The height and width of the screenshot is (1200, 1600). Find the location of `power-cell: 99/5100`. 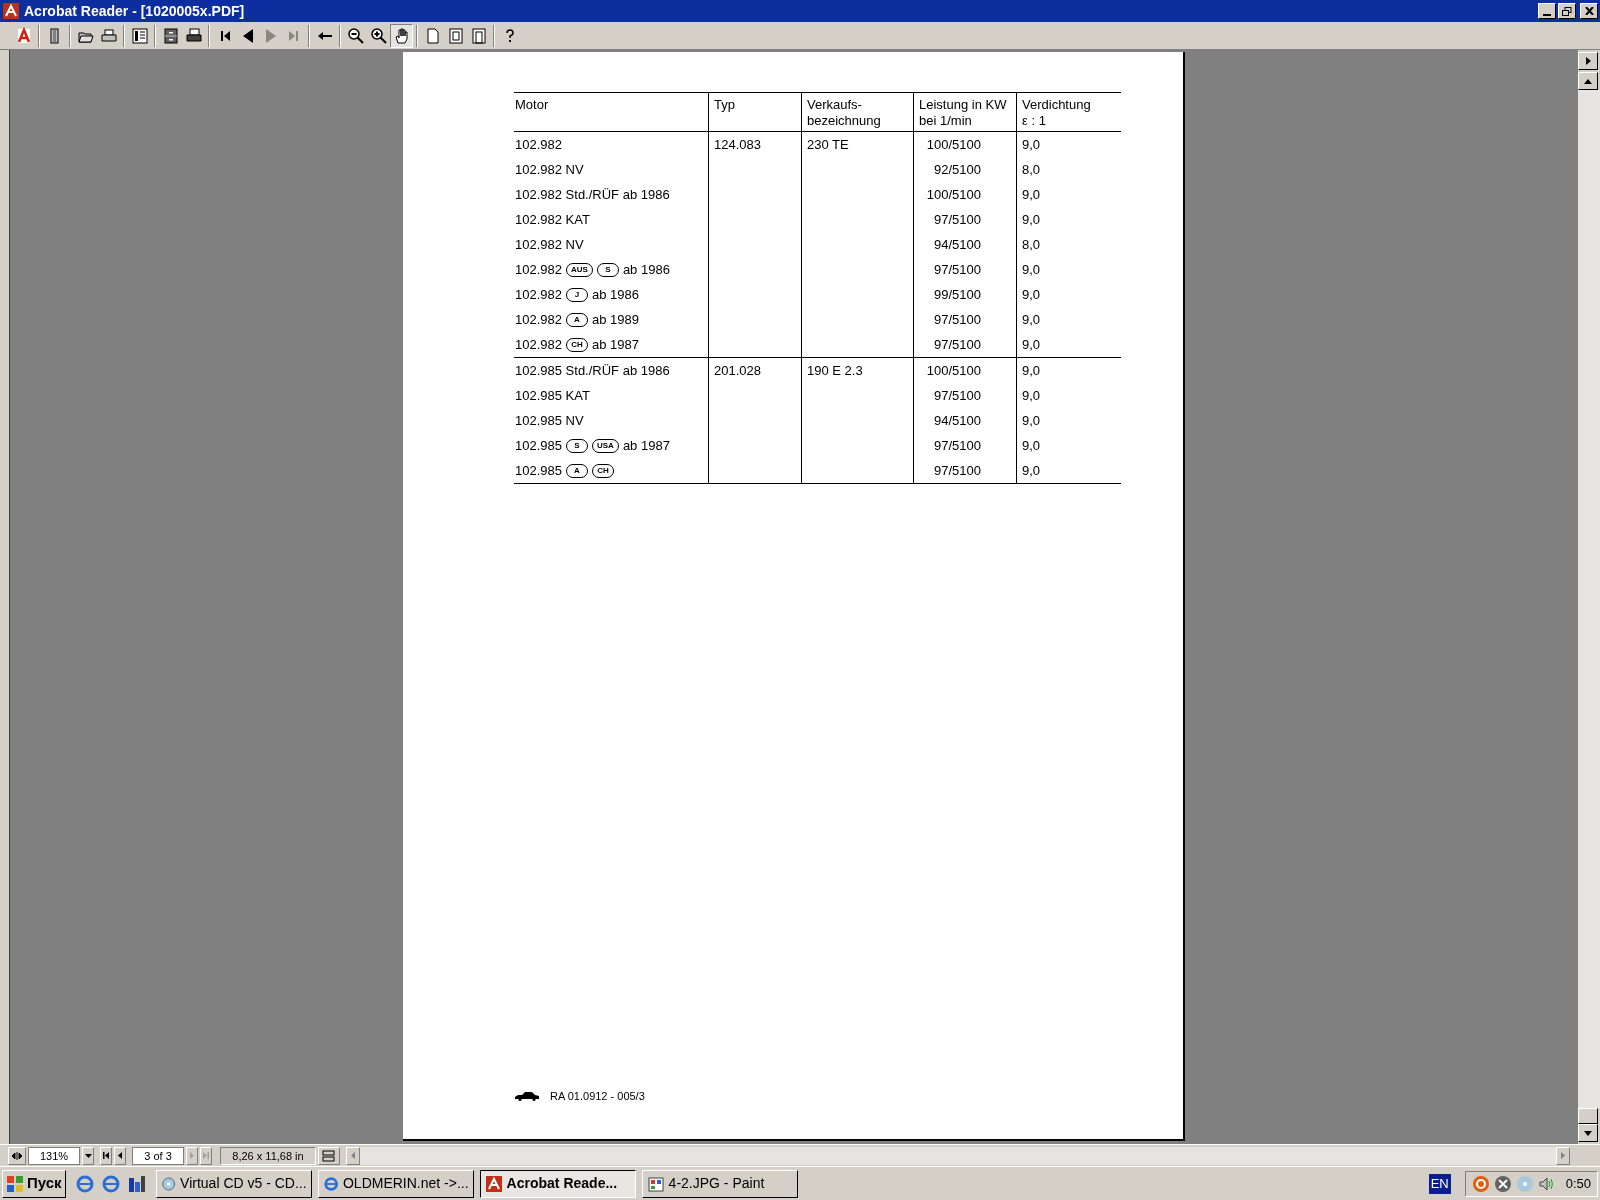

power-cell: 99/5100 is located at coordinates (957, 294).